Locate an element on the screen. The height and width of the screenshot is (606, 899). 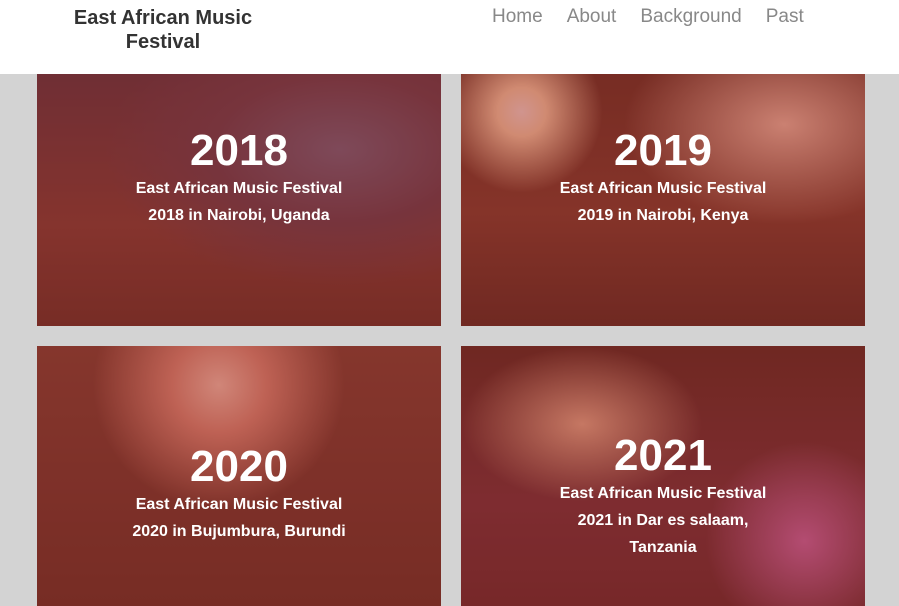
card-year: 2020 is located at coordinates (239, 466).